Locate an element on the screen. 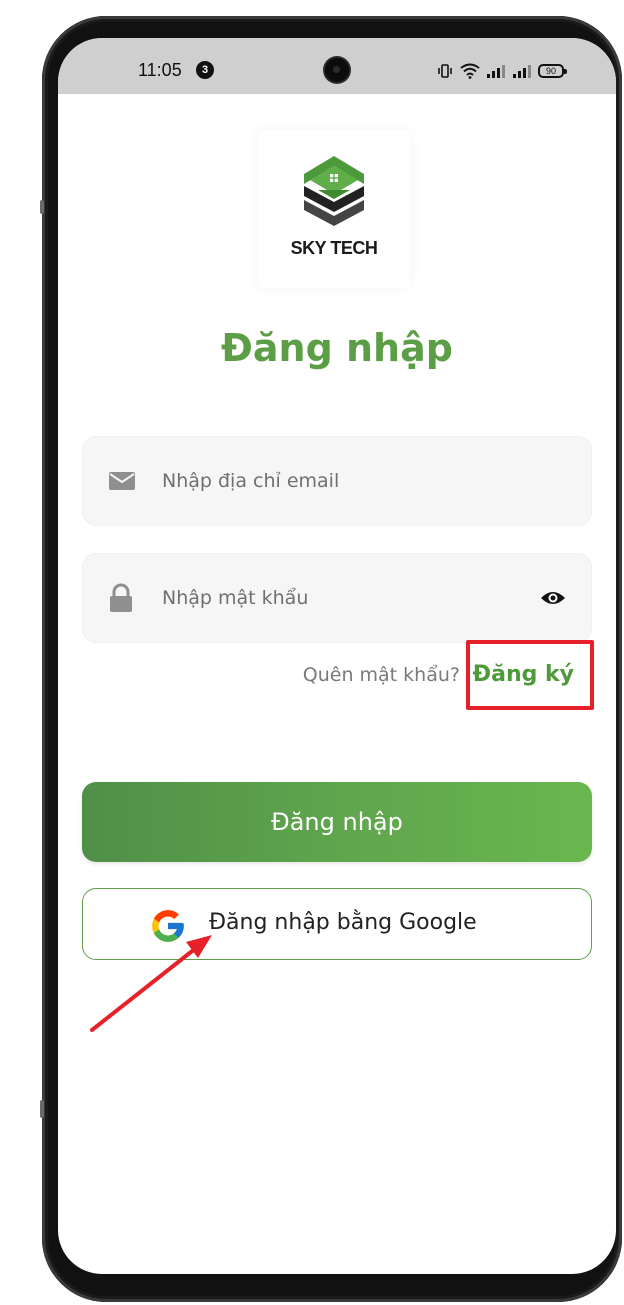 This screenshot has height=1305, width=624. vibrate-icon is located at coordinates (445, 71).